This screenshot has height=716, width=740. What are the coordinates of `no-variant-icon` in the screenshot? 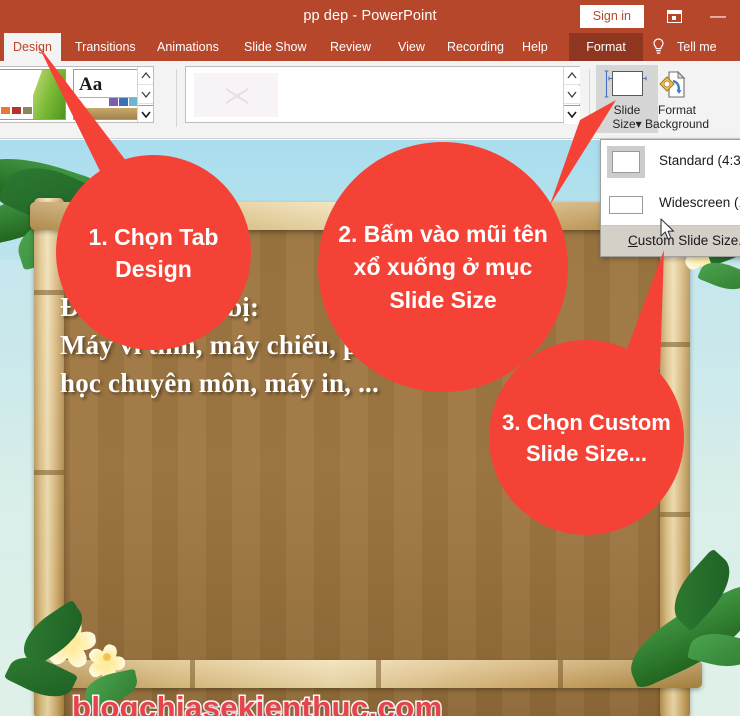 It's located at (237, 96).